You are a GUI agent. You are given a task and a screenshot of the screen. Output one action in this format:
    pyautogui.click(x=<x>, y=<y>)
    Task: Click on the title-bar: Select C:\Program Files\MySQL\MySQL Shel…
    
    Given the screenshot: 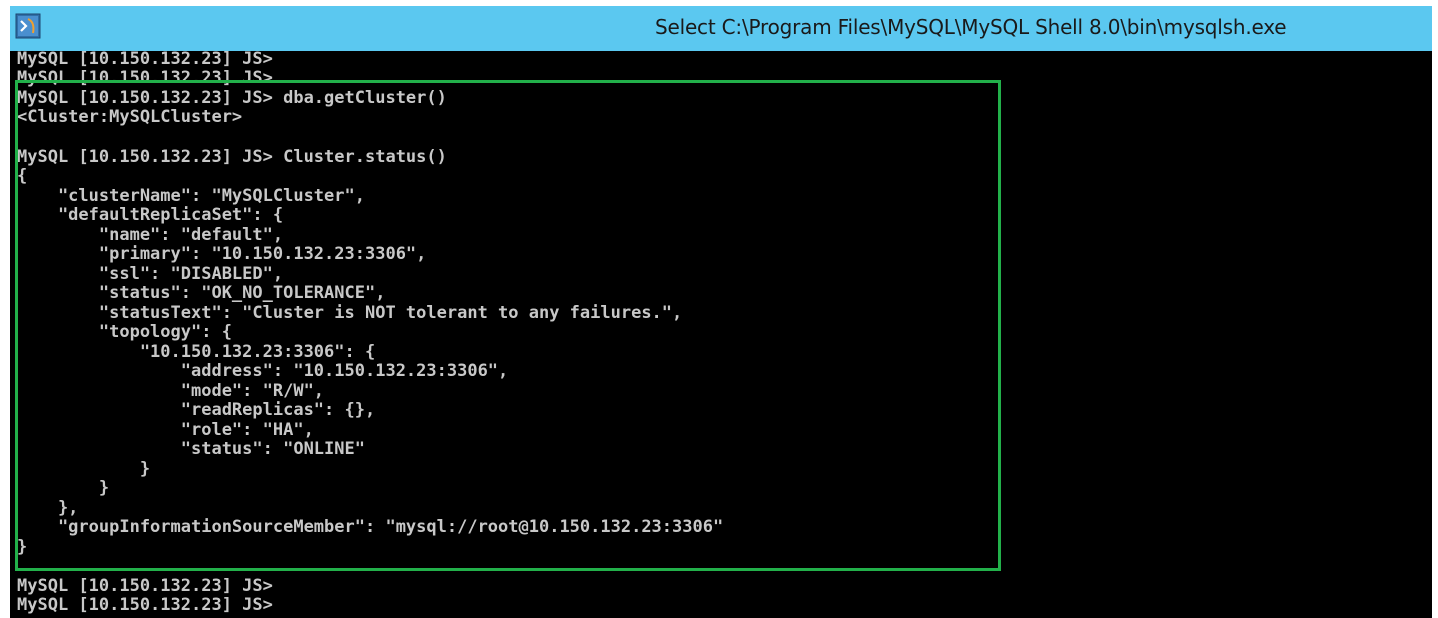 What is the action you would take?
    pyautogui.click(x=721, y=28)
    